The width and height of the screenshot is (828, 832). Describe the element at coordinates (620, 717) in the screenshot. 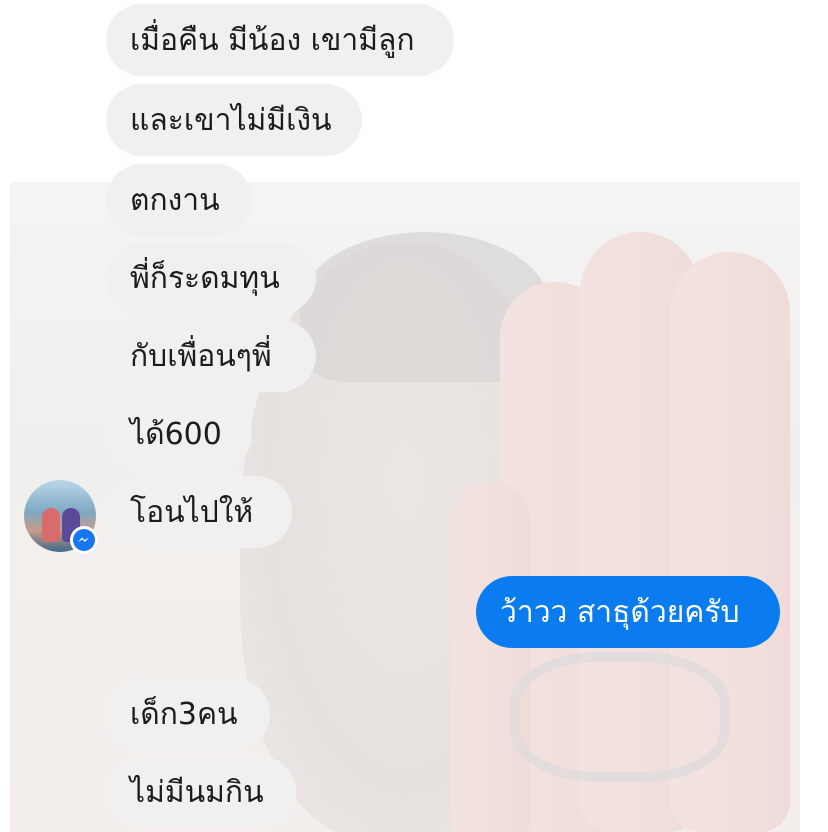

I see `background-ring` at that location.